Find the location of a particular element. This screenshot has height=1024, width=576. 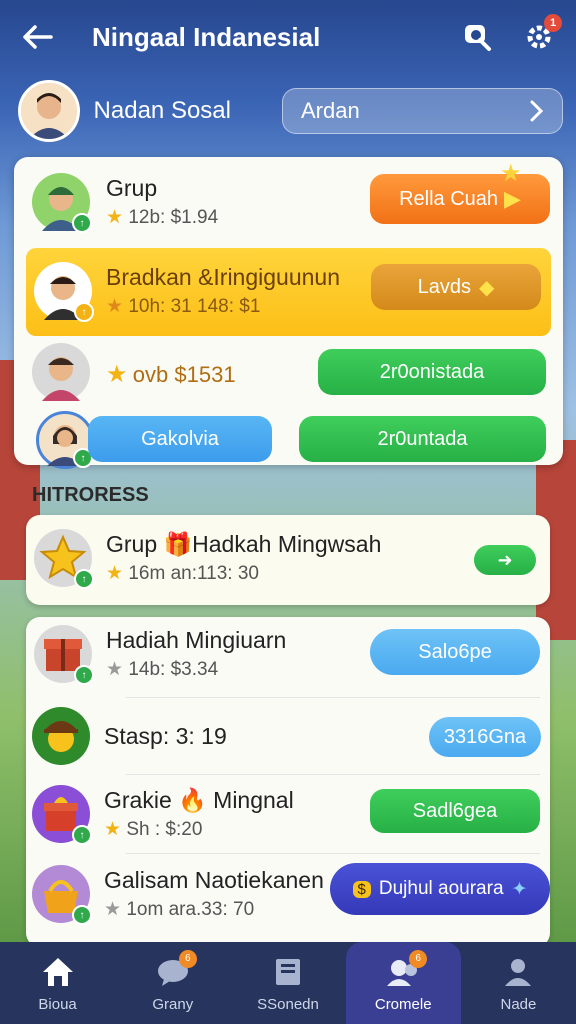

button-label: 2r0untada is located at coordinates (422, 438).